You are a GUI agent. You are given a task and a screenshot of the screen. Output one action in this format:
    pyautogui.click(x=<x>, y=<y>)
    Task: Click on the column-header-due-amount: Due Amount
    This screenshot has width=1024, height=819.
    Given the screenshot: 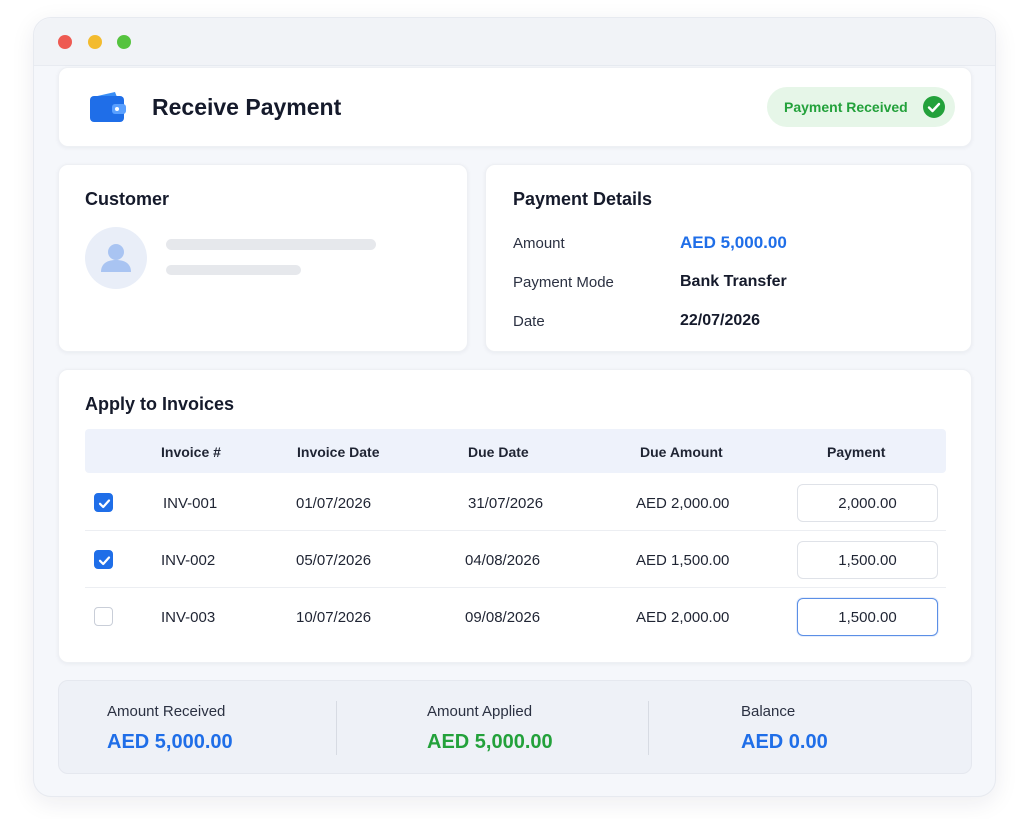 What is the action you would take?
    pyautogui.click(x=681, y=452)
    